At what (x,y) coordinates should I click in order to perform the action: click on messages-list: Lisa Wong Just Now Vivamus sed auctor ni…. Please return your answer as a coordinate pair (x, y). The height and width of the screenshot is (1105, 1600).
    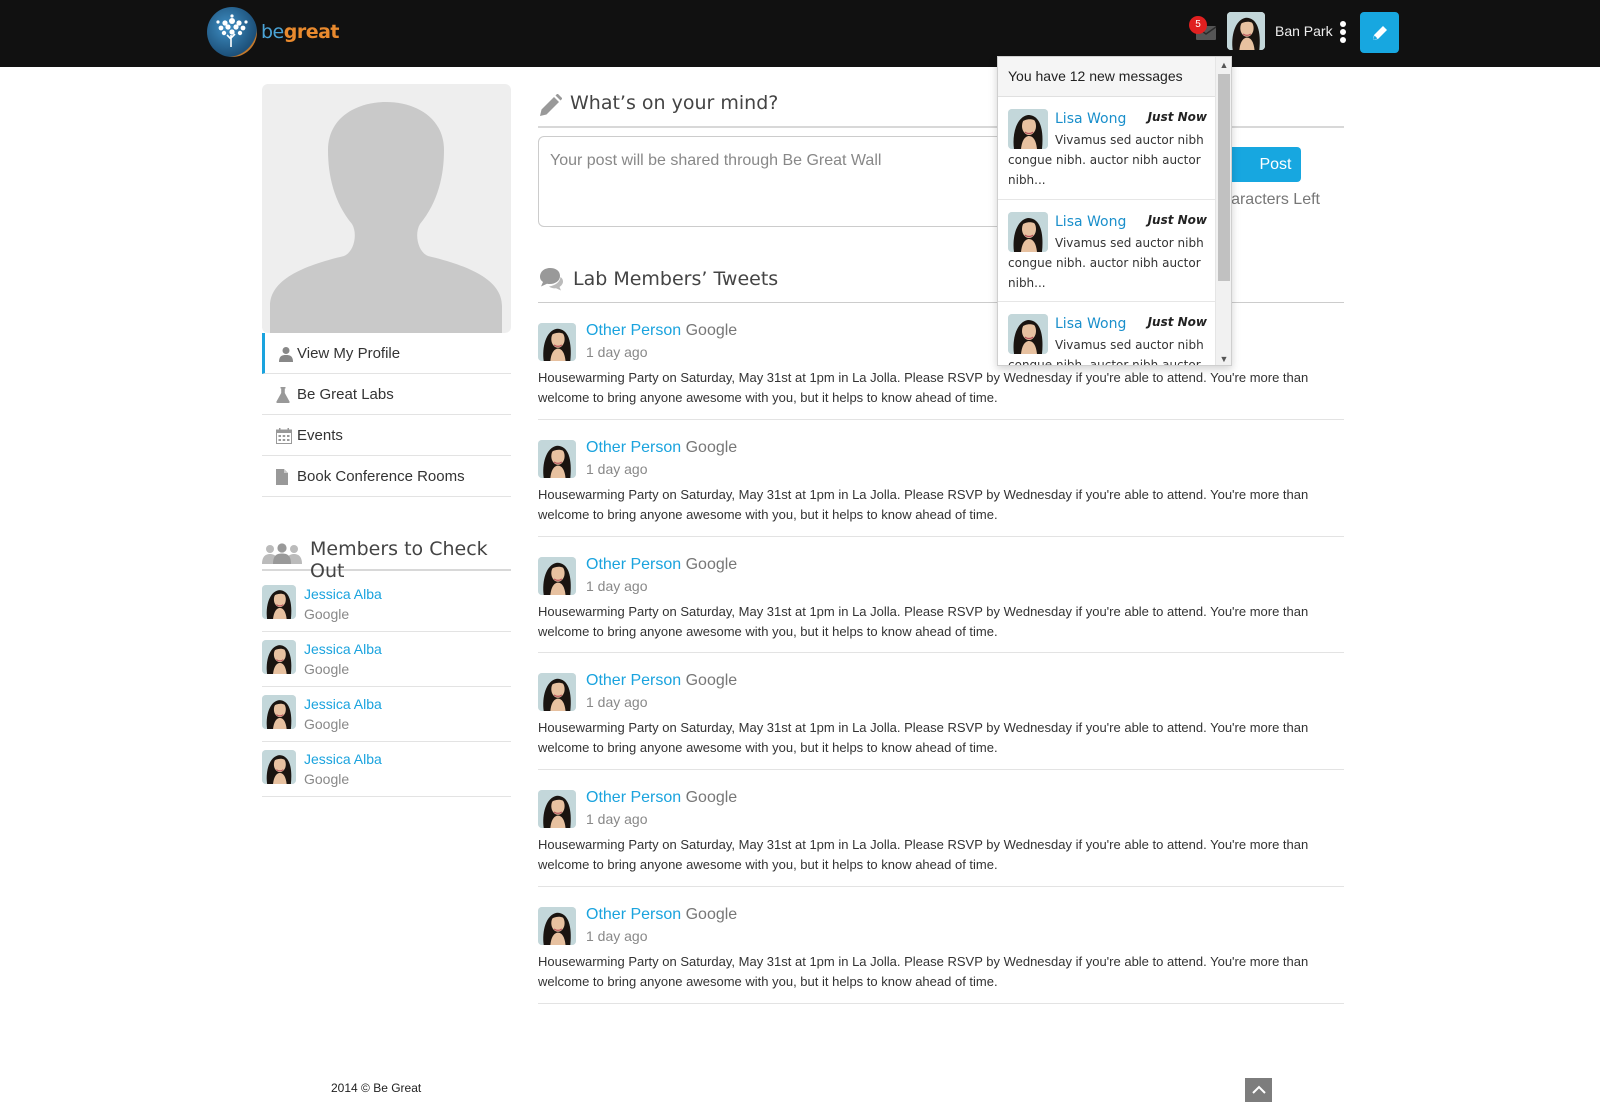
    Looking at the image, I should click on (1107, 231).